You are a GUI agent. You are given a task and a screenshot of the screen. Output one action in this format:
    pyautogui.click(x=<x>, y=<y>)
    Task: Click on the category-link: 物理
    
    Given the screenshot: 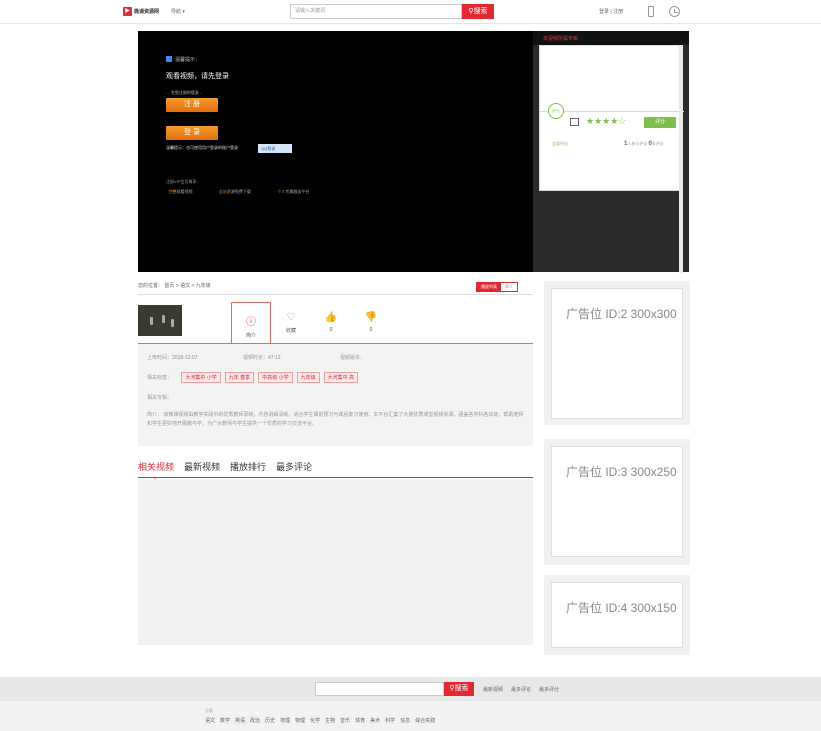 What is the action you would take?
    pyautogui.click(x=300, y=720)
    